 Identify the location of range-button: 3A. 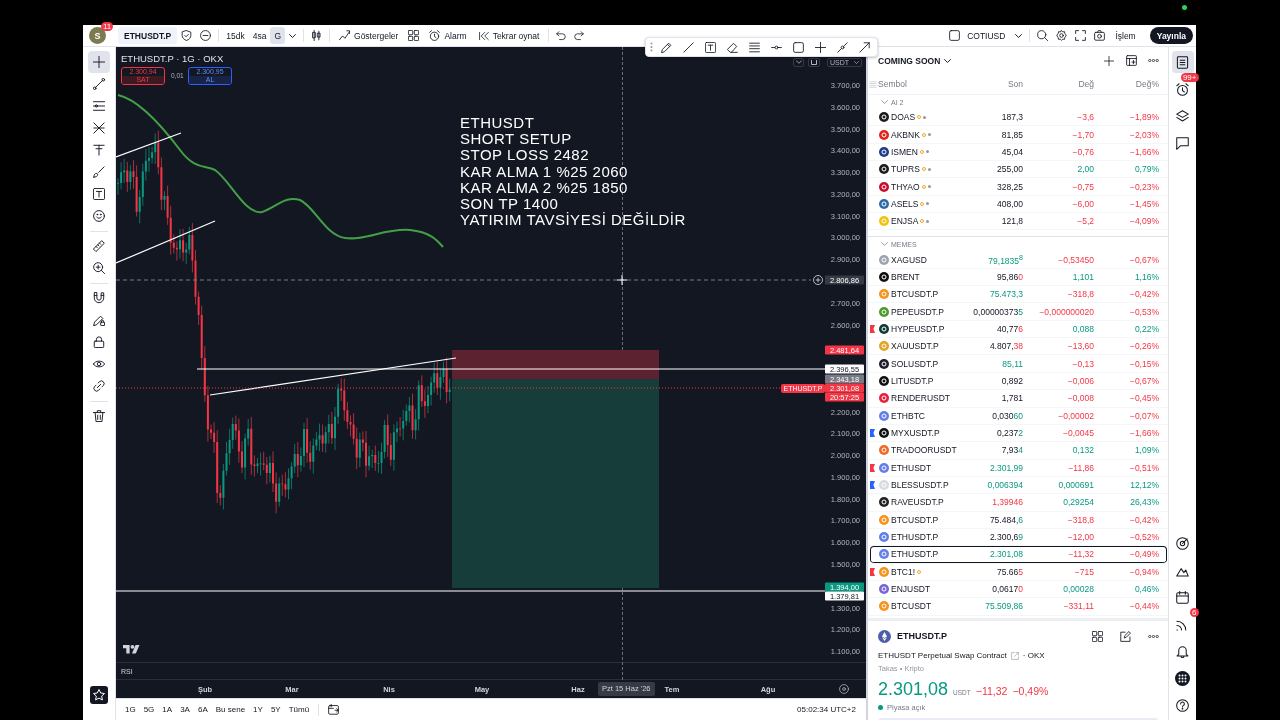
(185, 709).